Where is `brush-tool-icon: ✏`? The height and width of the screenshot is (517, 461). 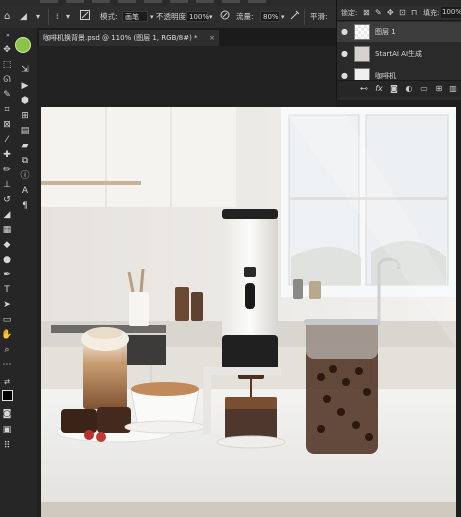
brush-tool-icon: ✏ is located at coordinates (7, 170).